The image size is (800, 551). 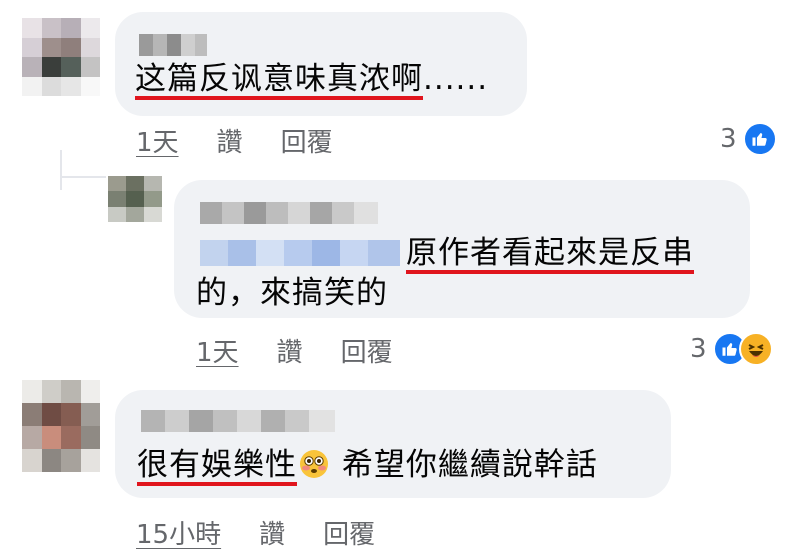 I want to click on comment-text: 很有娛樂性 希望你繼續說幹話, so click(x=367, y=465).